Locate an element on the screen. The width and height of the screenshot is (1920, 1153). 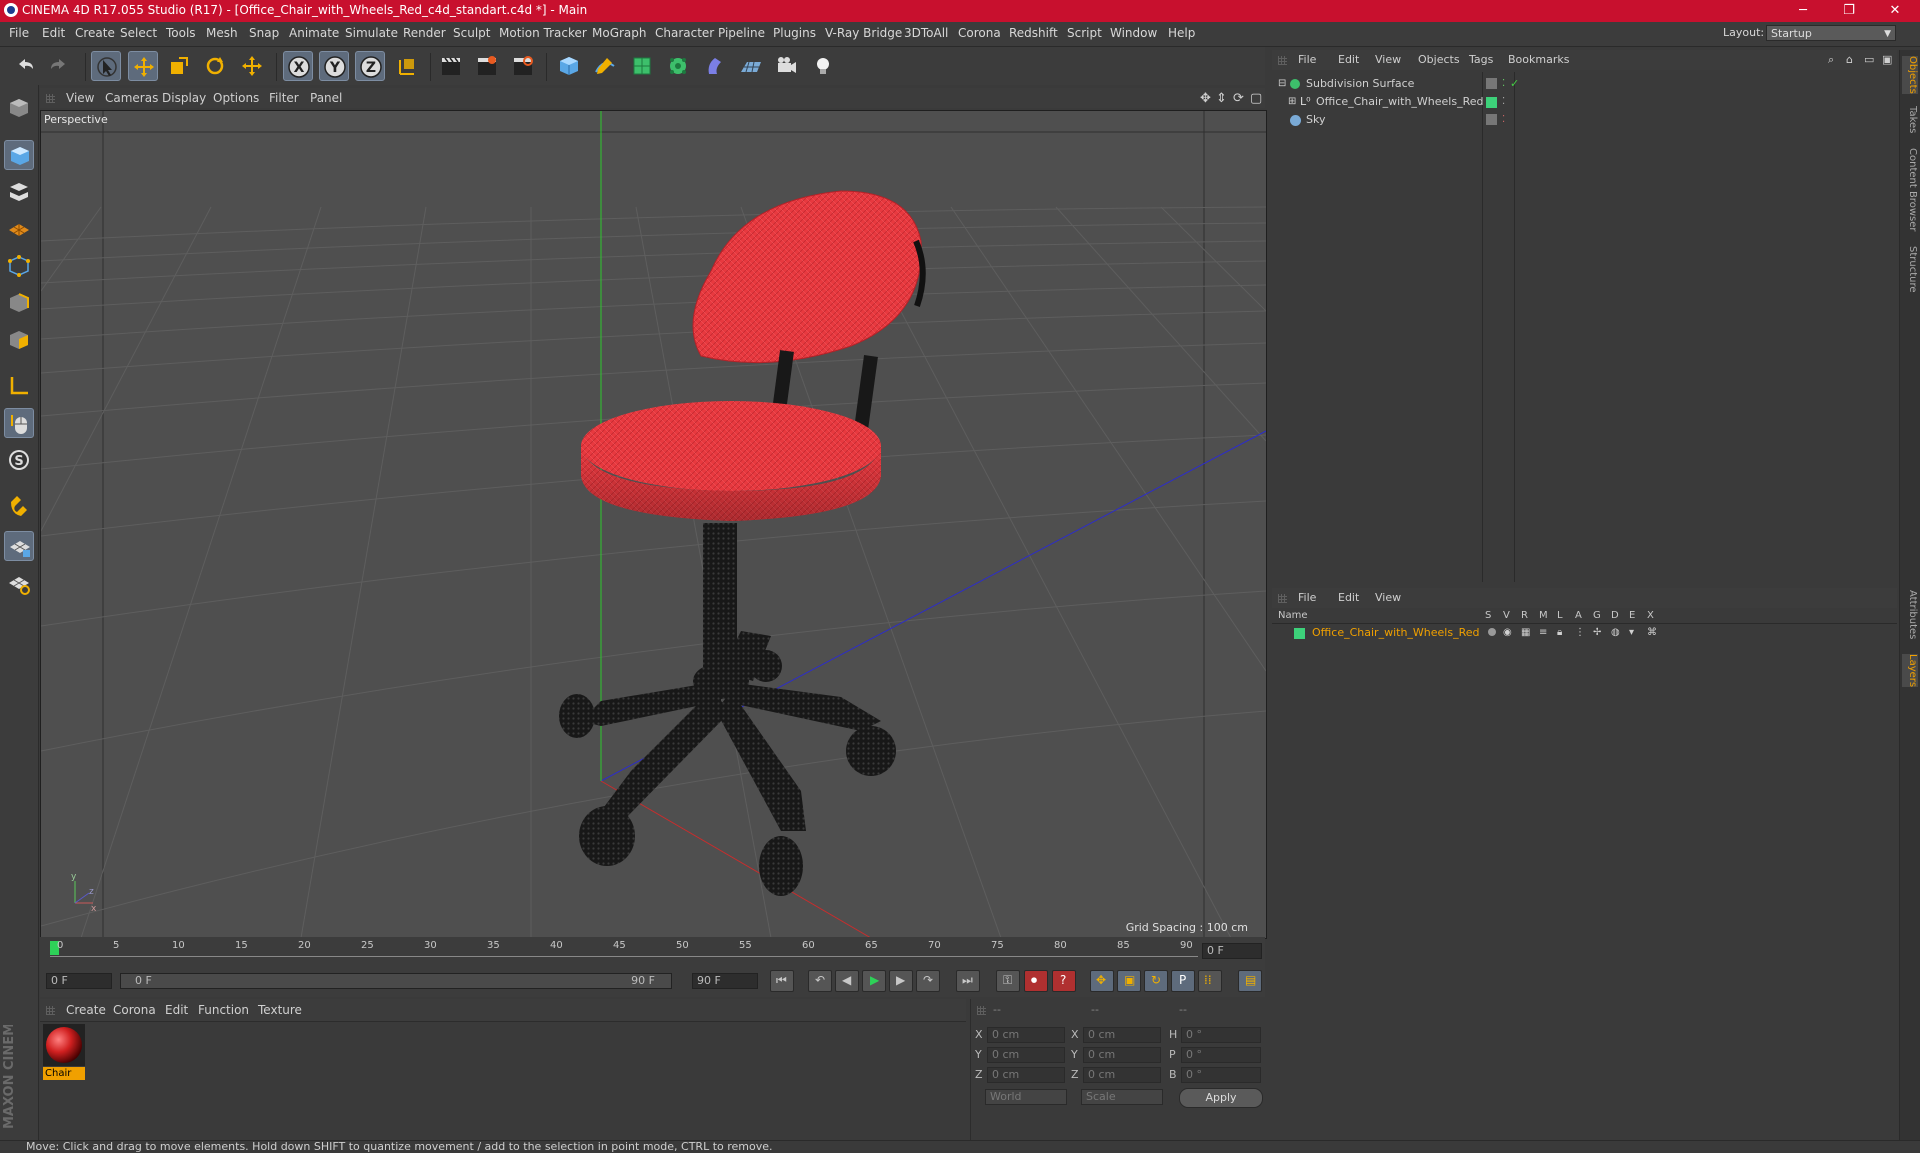
viewport-maximize-icon: ▢ is located at coordinates (1256, 98).